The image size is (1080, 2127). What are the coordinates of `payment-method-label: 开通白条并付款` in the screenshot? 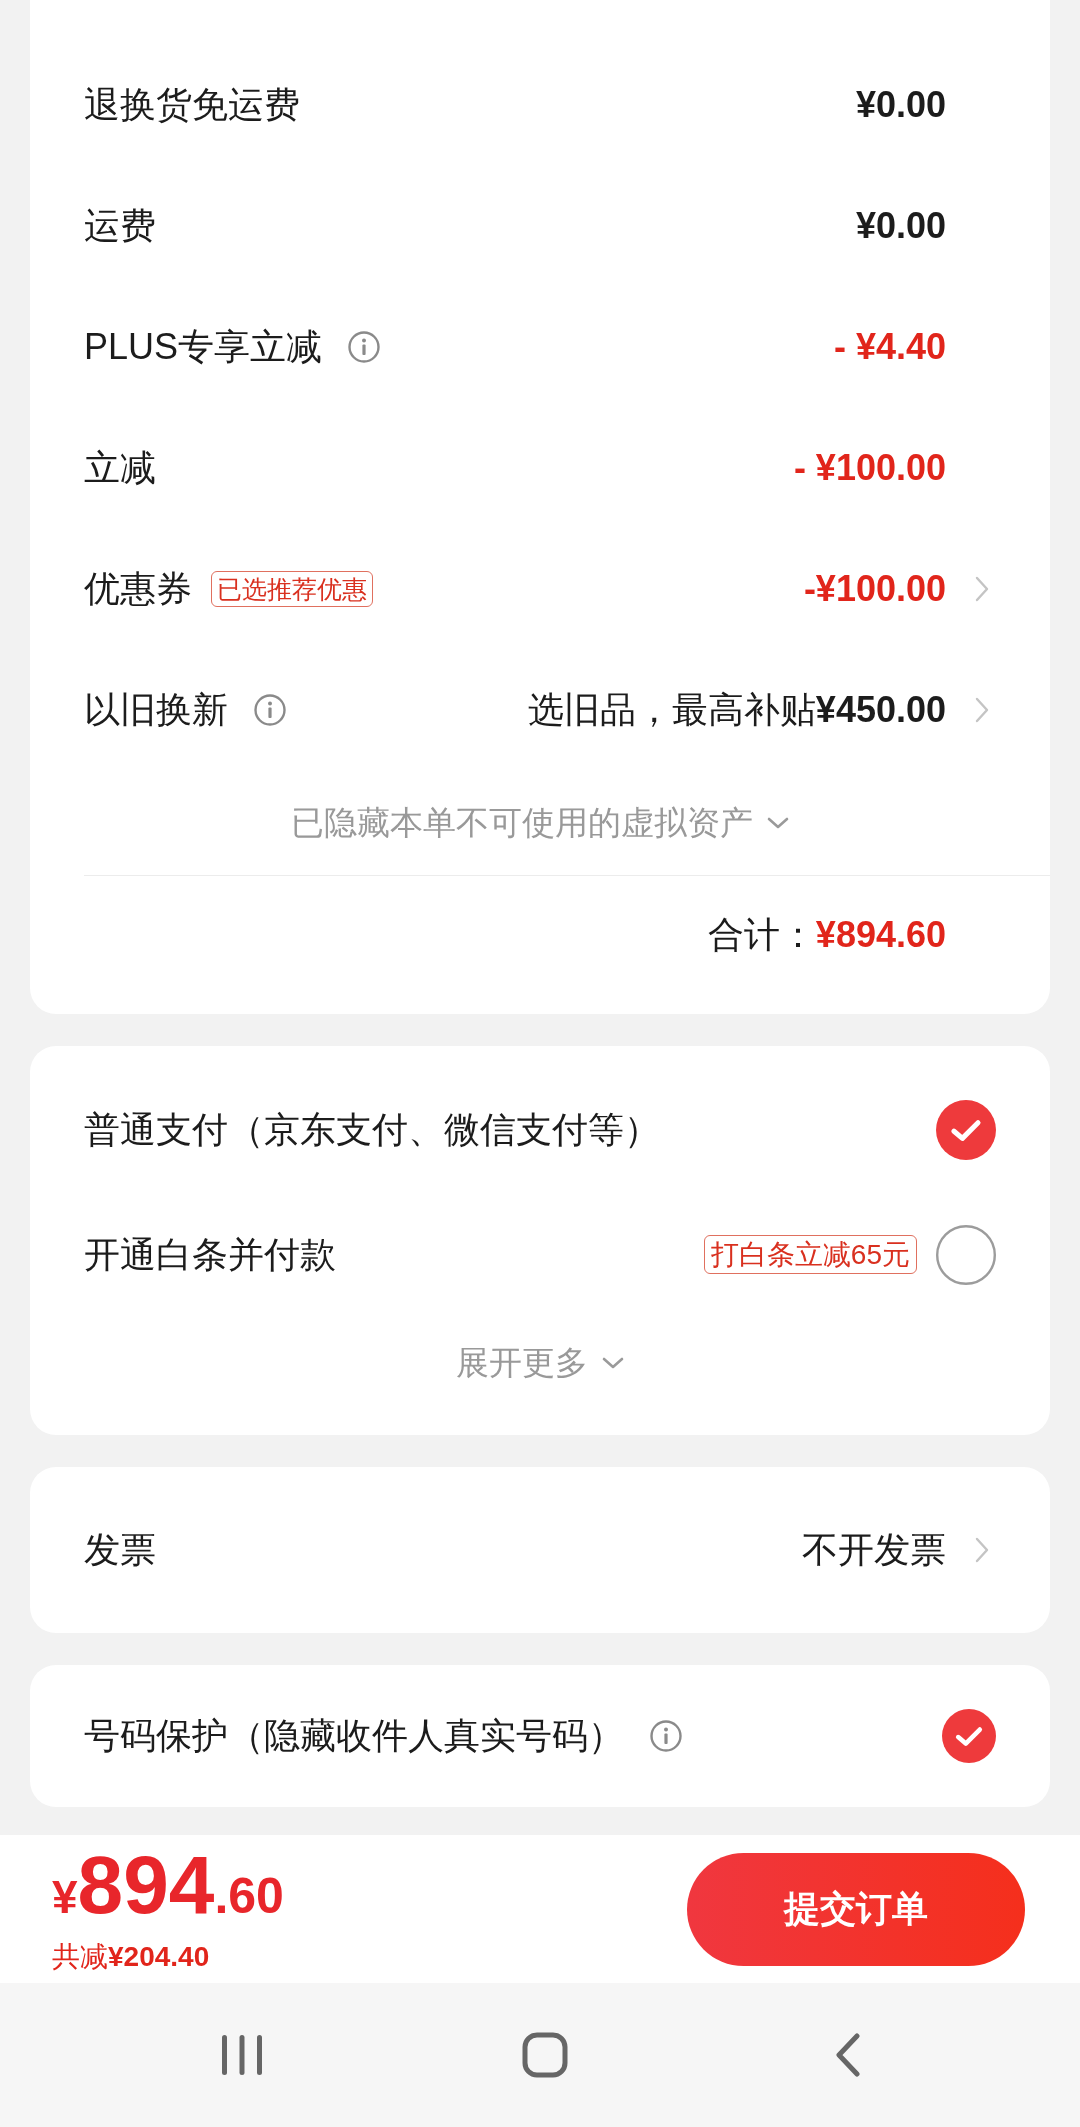 It's located at (210, 1254).